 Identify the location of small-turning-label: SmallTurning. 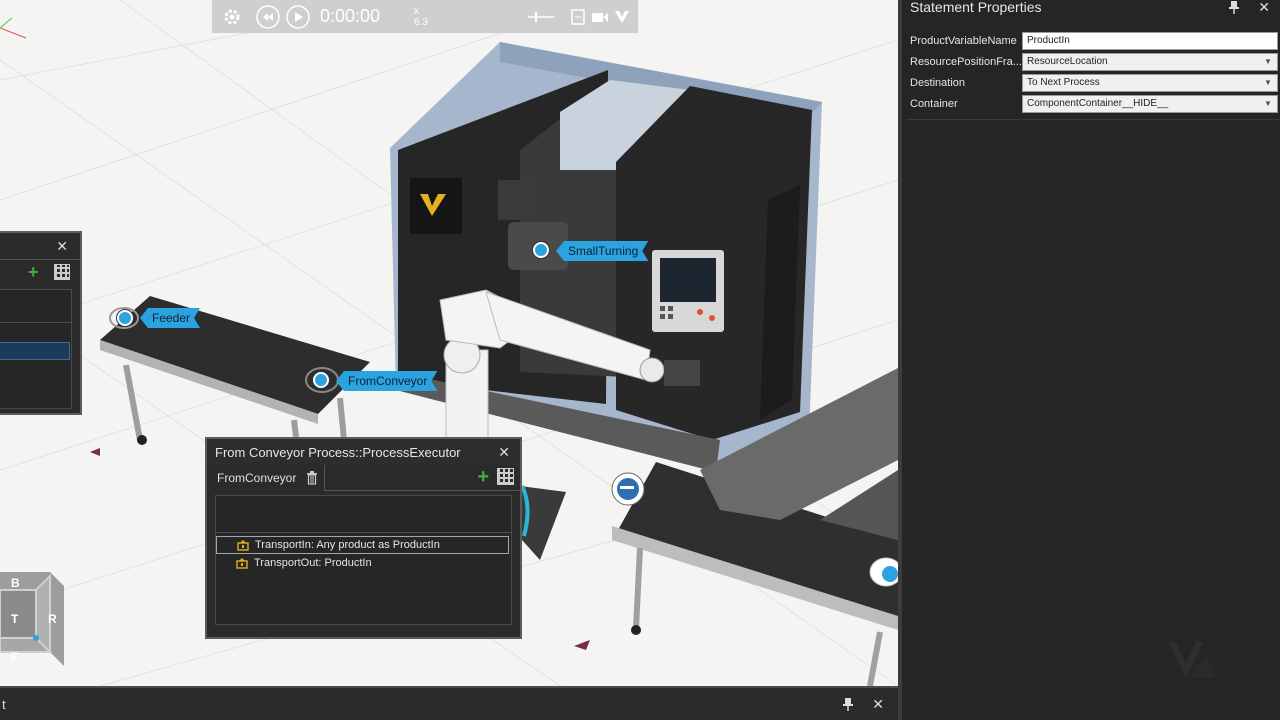
(602, 251).